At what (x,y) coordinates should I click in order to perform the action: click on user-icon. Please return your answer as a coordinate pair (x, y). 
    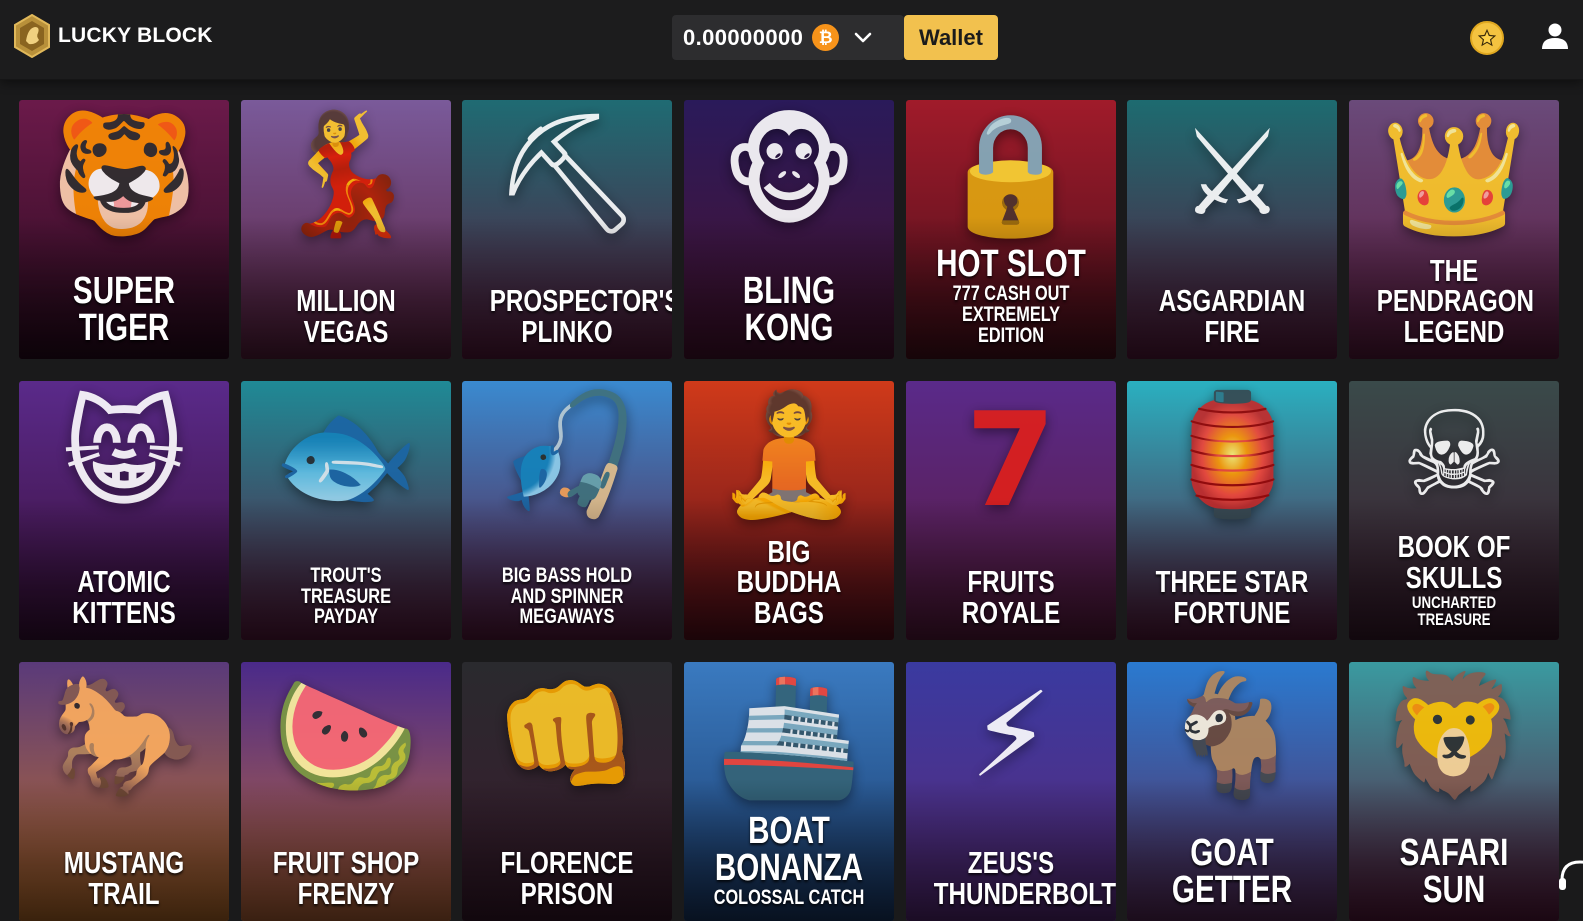
    Looking at the image, I should click on (1555, 36).